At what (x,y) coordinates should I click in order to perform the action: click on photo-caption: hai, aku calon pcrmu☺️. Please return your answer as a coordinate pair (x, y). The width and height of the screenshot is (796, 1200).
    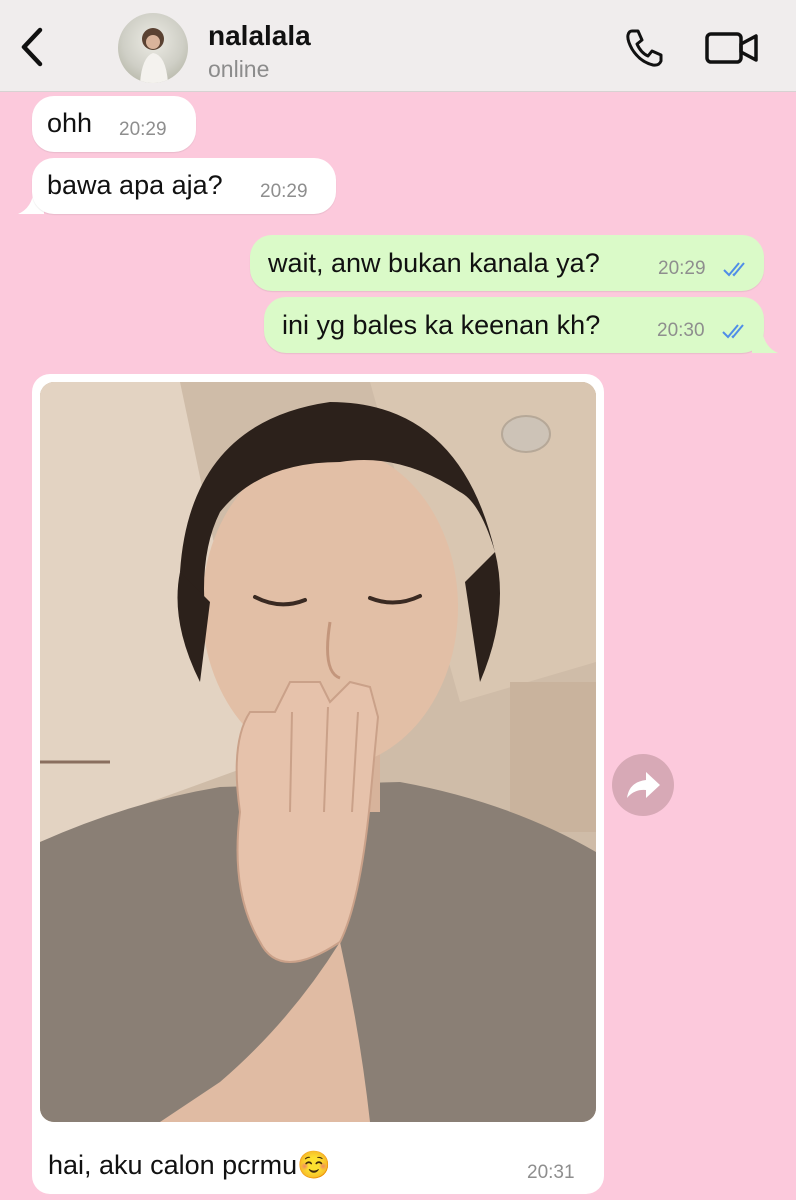
    Looking at the image, I should click on (189, 1165).